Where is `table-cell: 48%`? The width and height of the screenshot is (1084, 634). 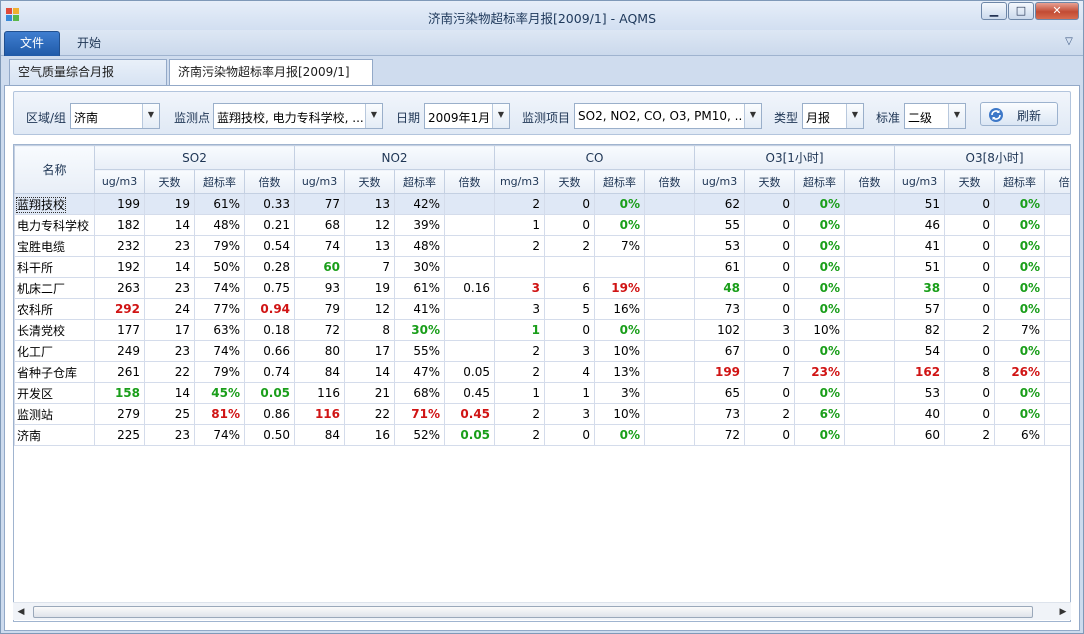
table-cell: 48% is located at coordinates (420, 246).